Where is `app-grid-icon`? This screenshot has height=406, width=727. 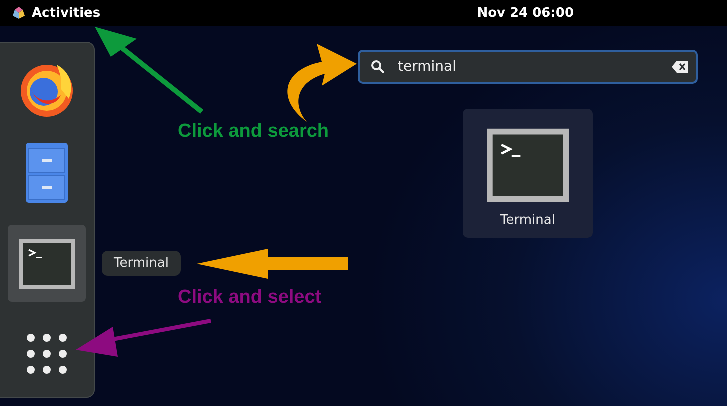
app-grid-icon is located at coordinates (47, 354).